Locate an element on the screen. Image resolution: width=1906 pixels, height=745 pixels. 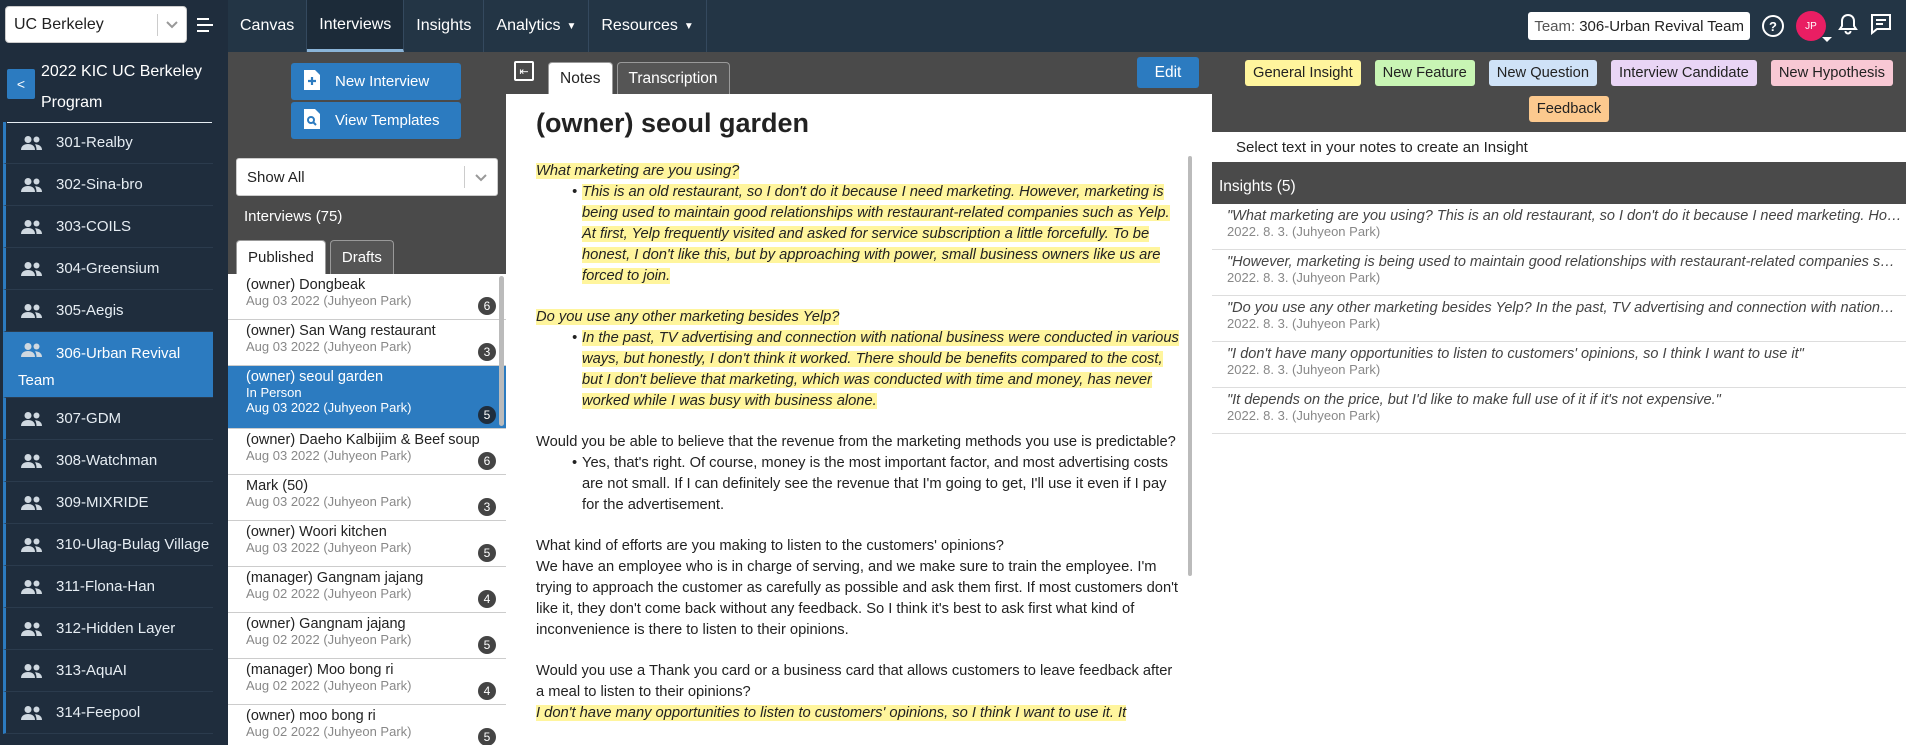
sidebar-item-team: 306-Urban Revival Team is located at coordinates (108, 365).